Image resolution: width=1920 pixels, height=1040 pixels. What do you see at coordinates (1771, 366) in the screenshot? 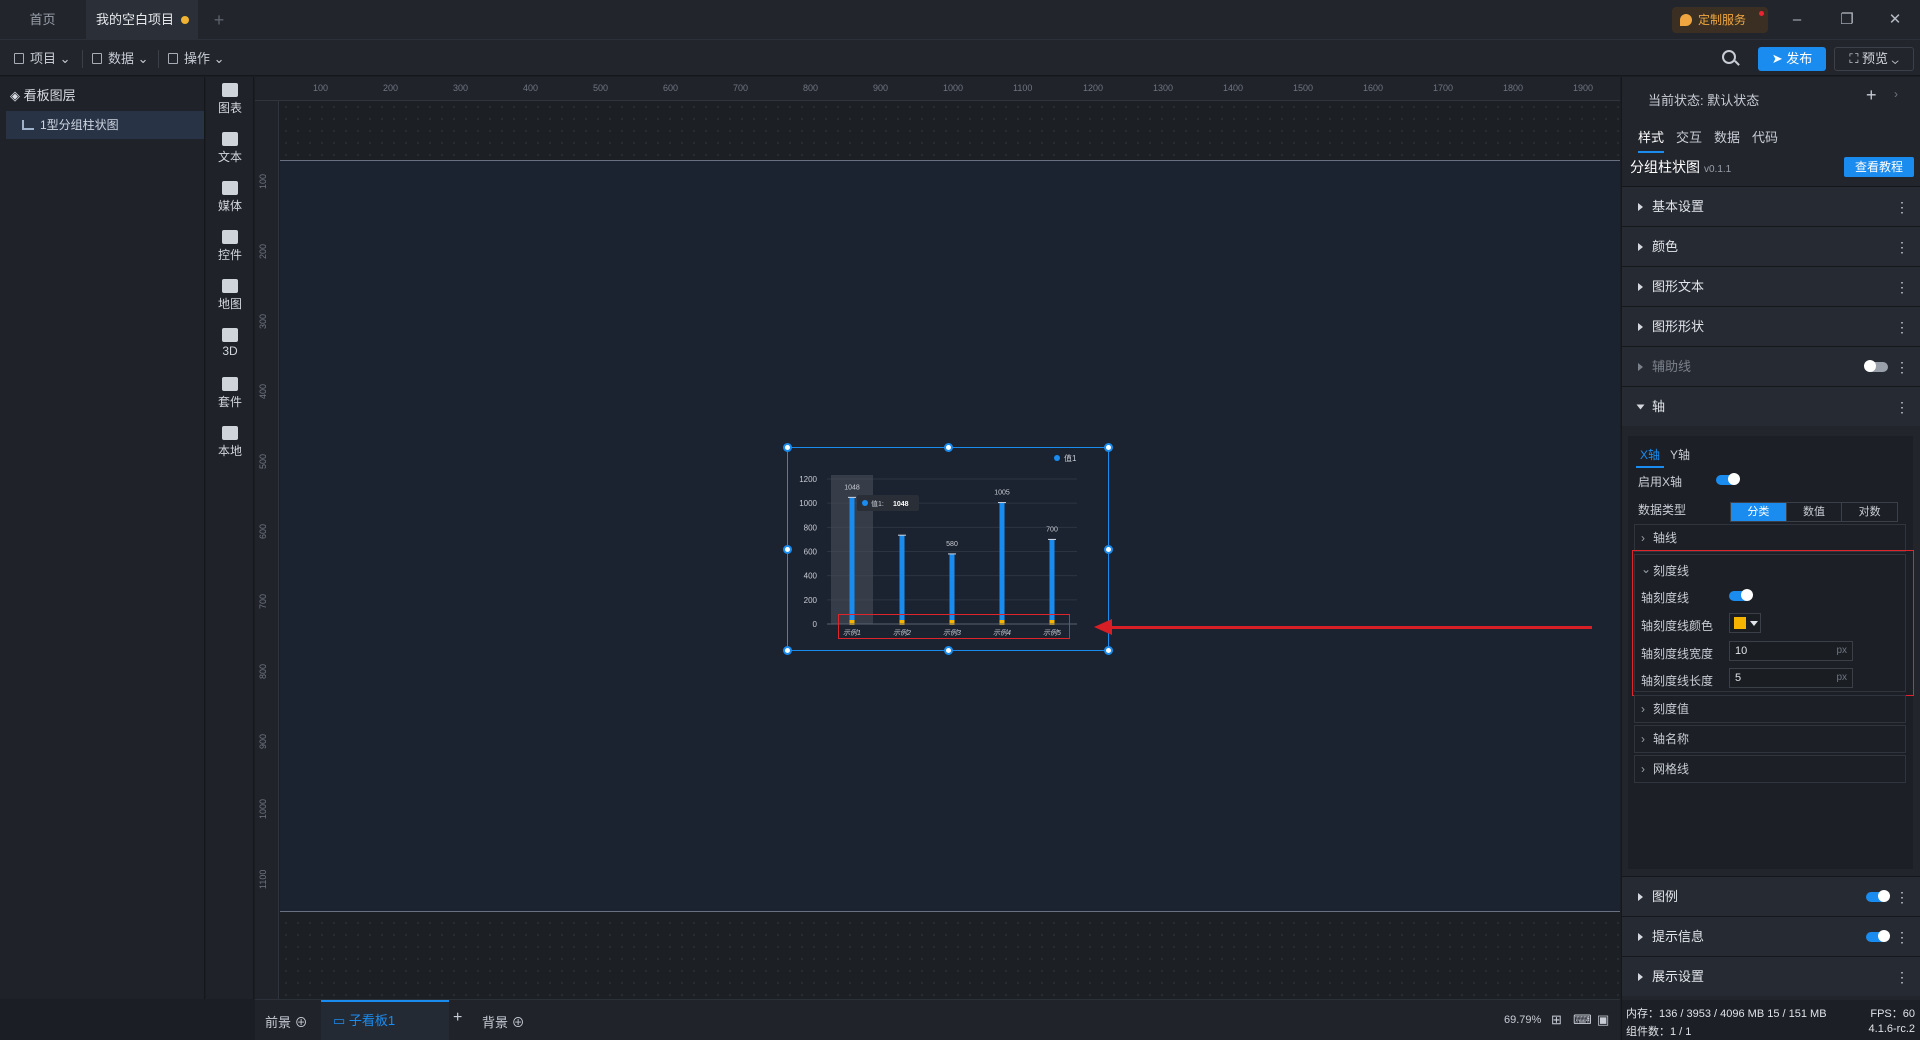
I see `section-guide: 辅助线 ⋮` at bounding box center [1771, 366].